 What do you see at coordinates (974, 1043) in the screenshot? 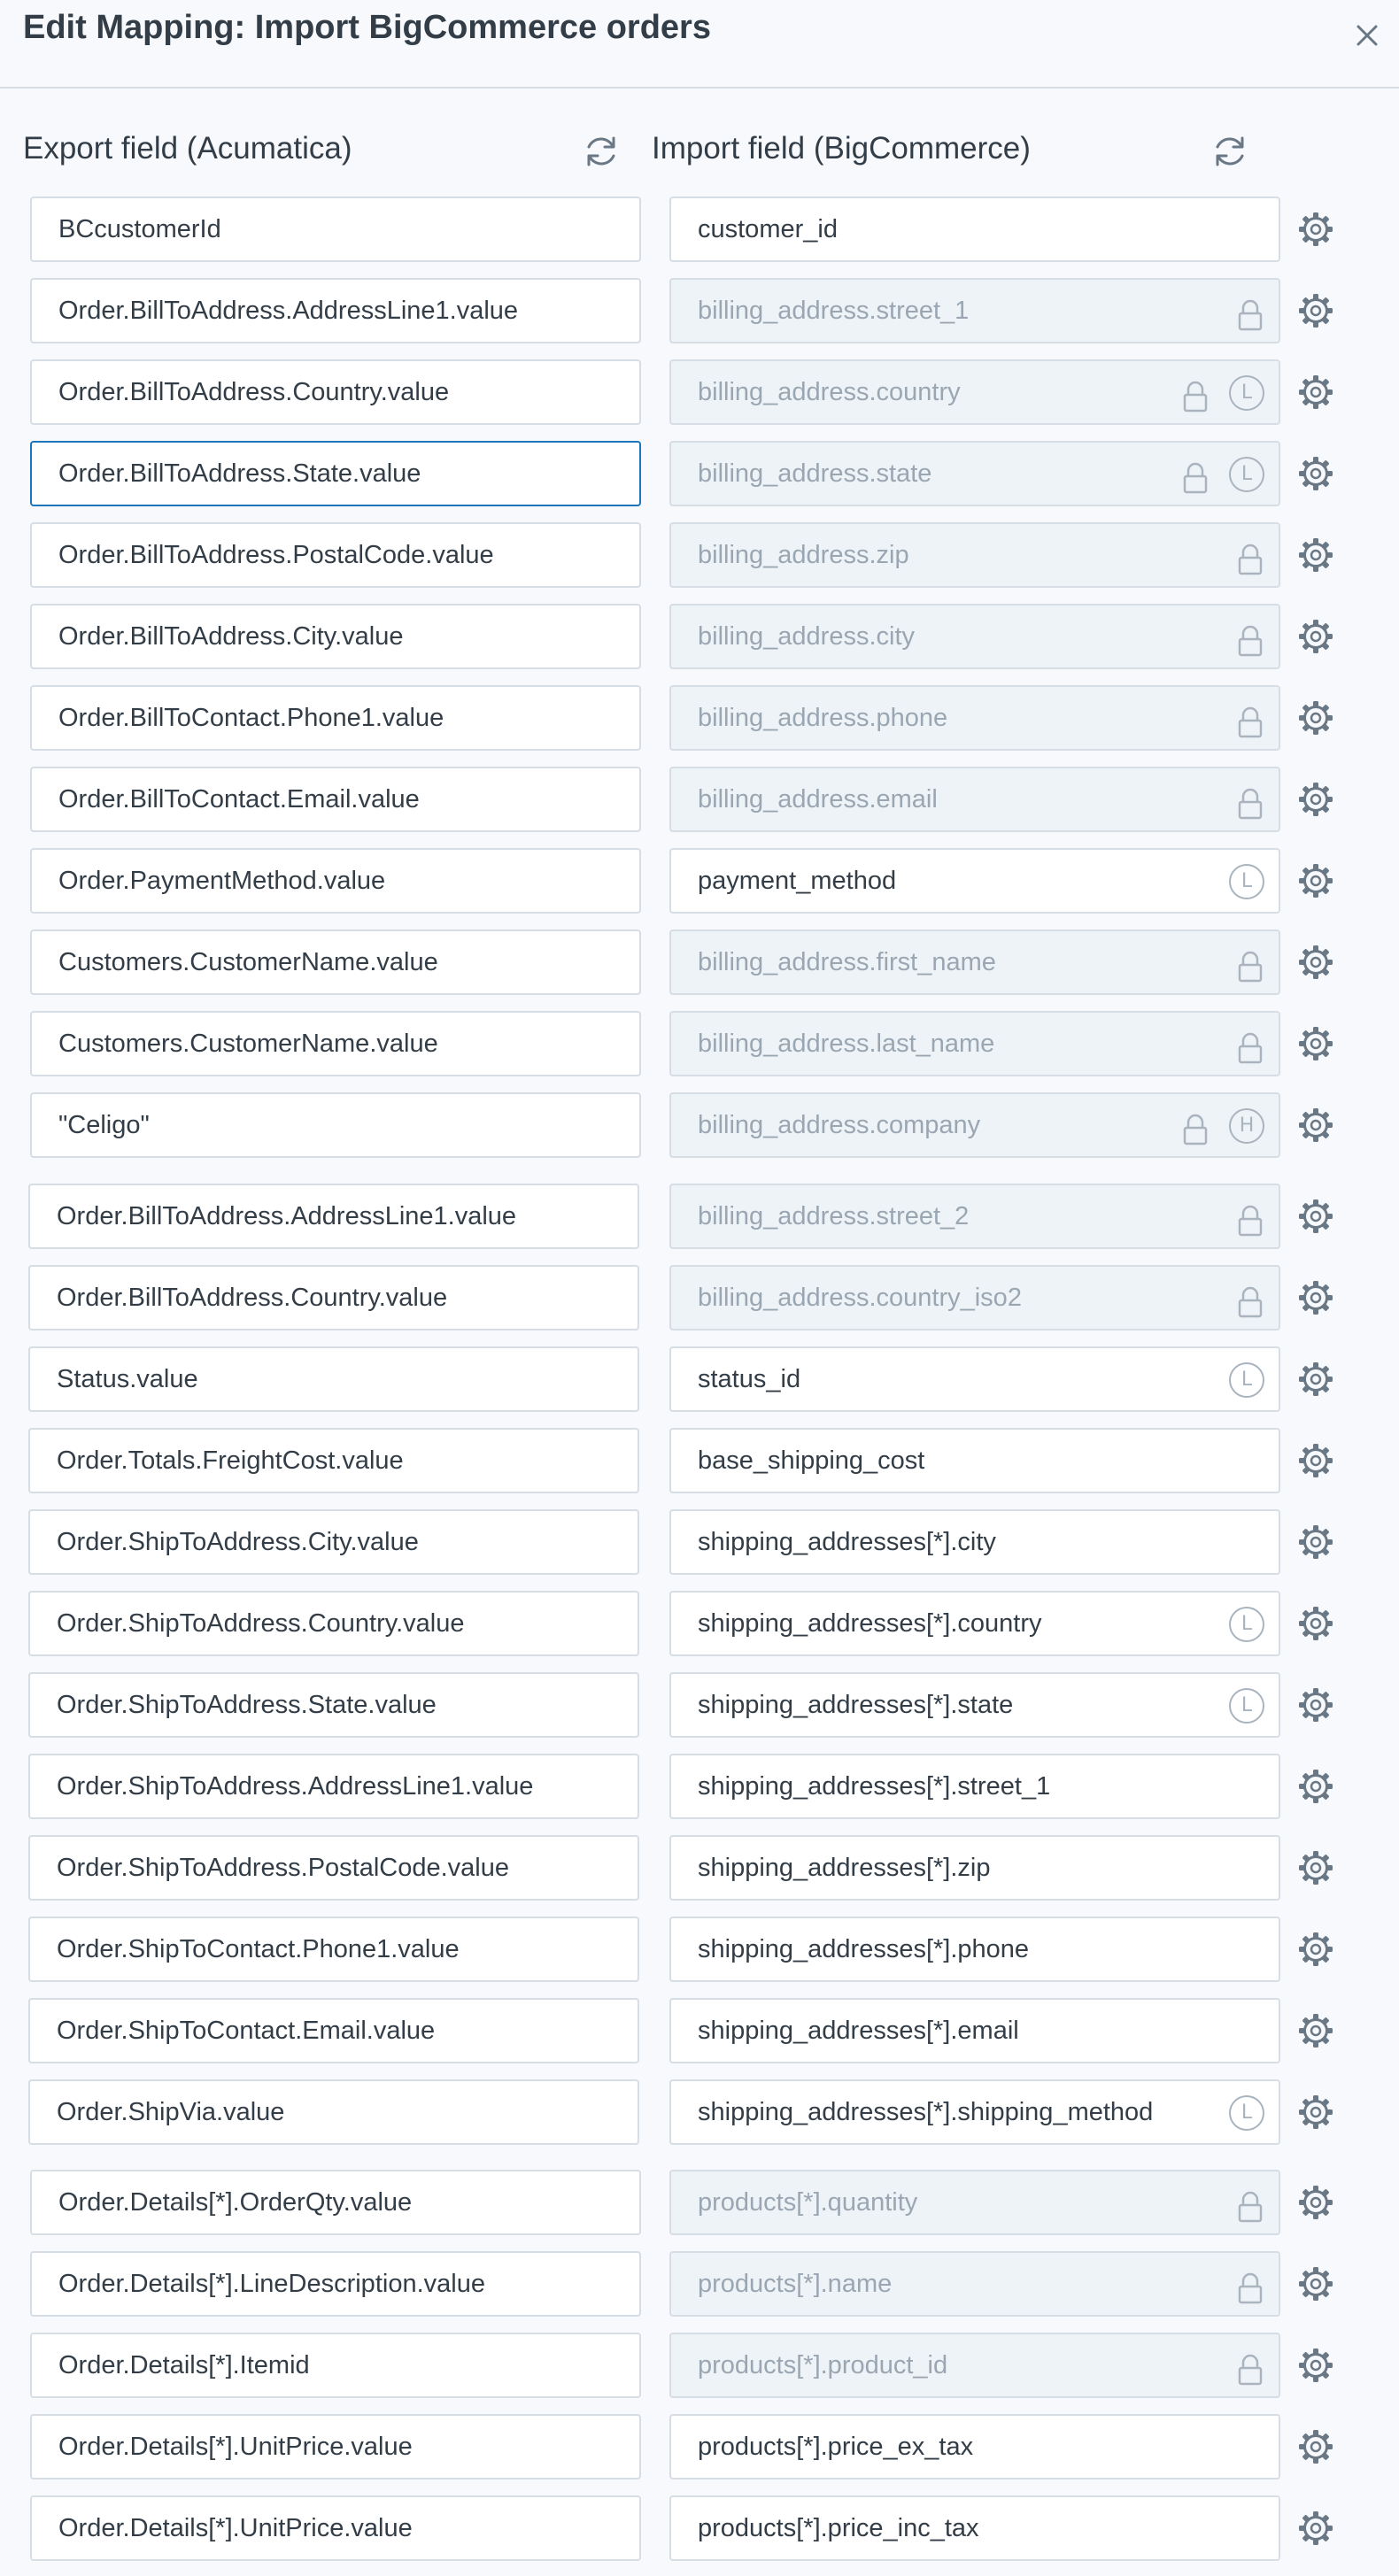
I see `import-field-input: billing_address.last_name` at bounding box center [974, 1043].